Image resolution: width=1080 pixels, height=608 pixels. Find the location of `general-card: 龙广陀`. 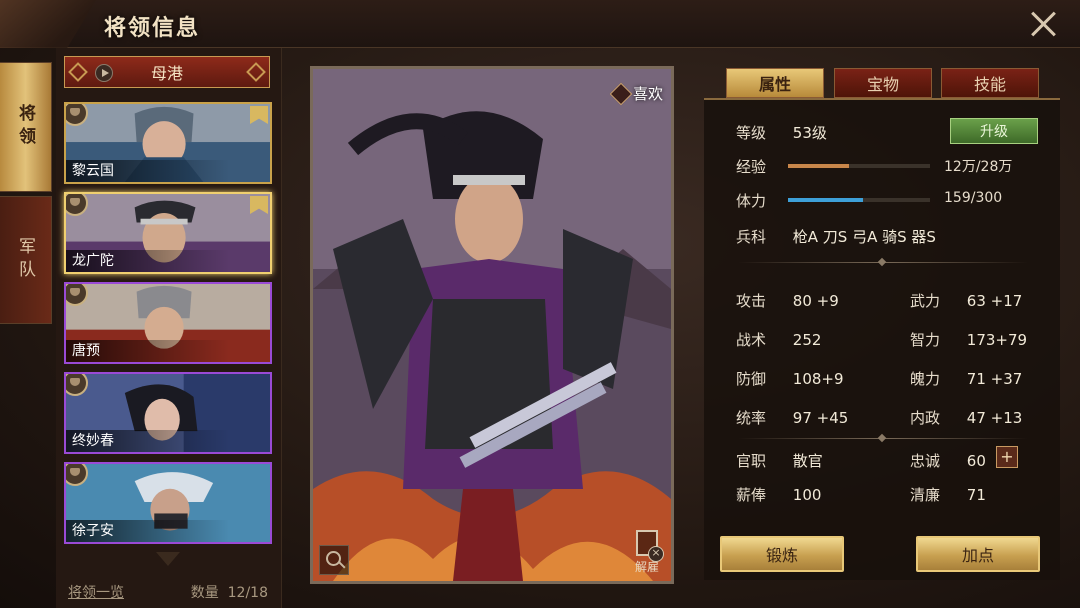

general-card: 龙广陀 is located at coordinates (168, 233).